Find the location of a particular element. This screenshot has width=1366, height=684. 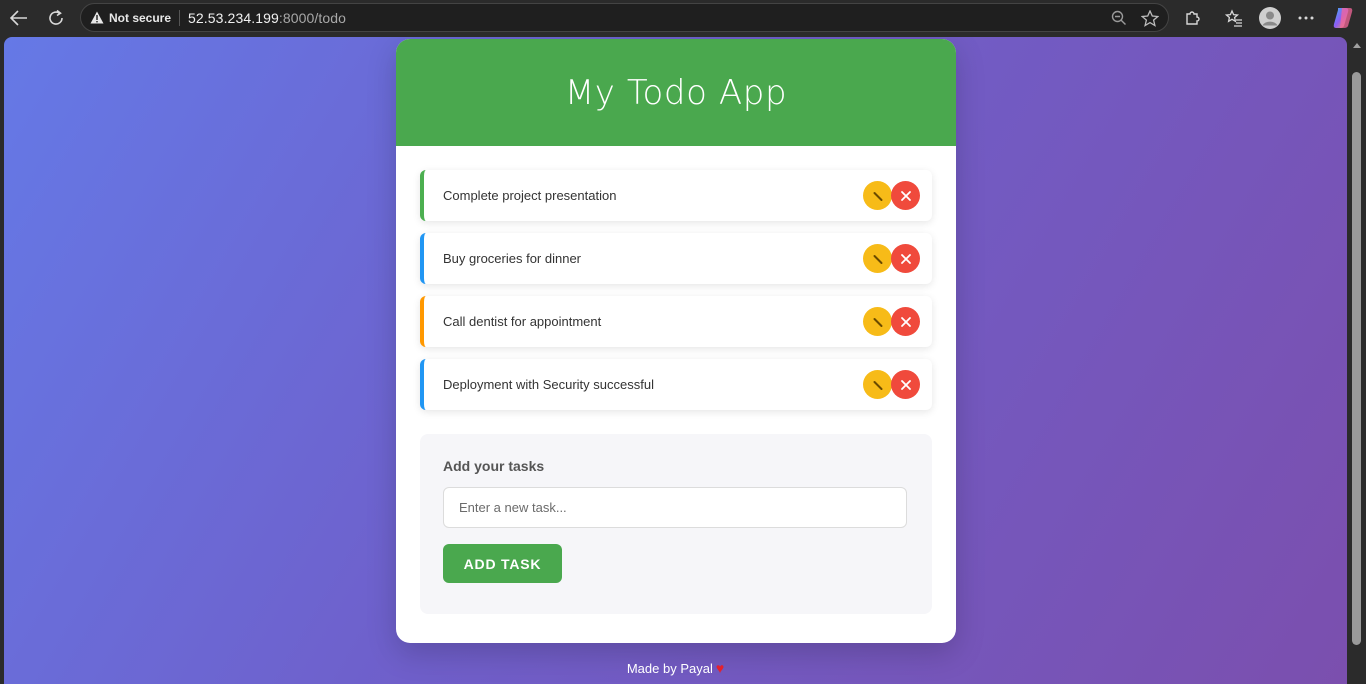

heart-icon: ♥ is located at coordinates (720, 668).